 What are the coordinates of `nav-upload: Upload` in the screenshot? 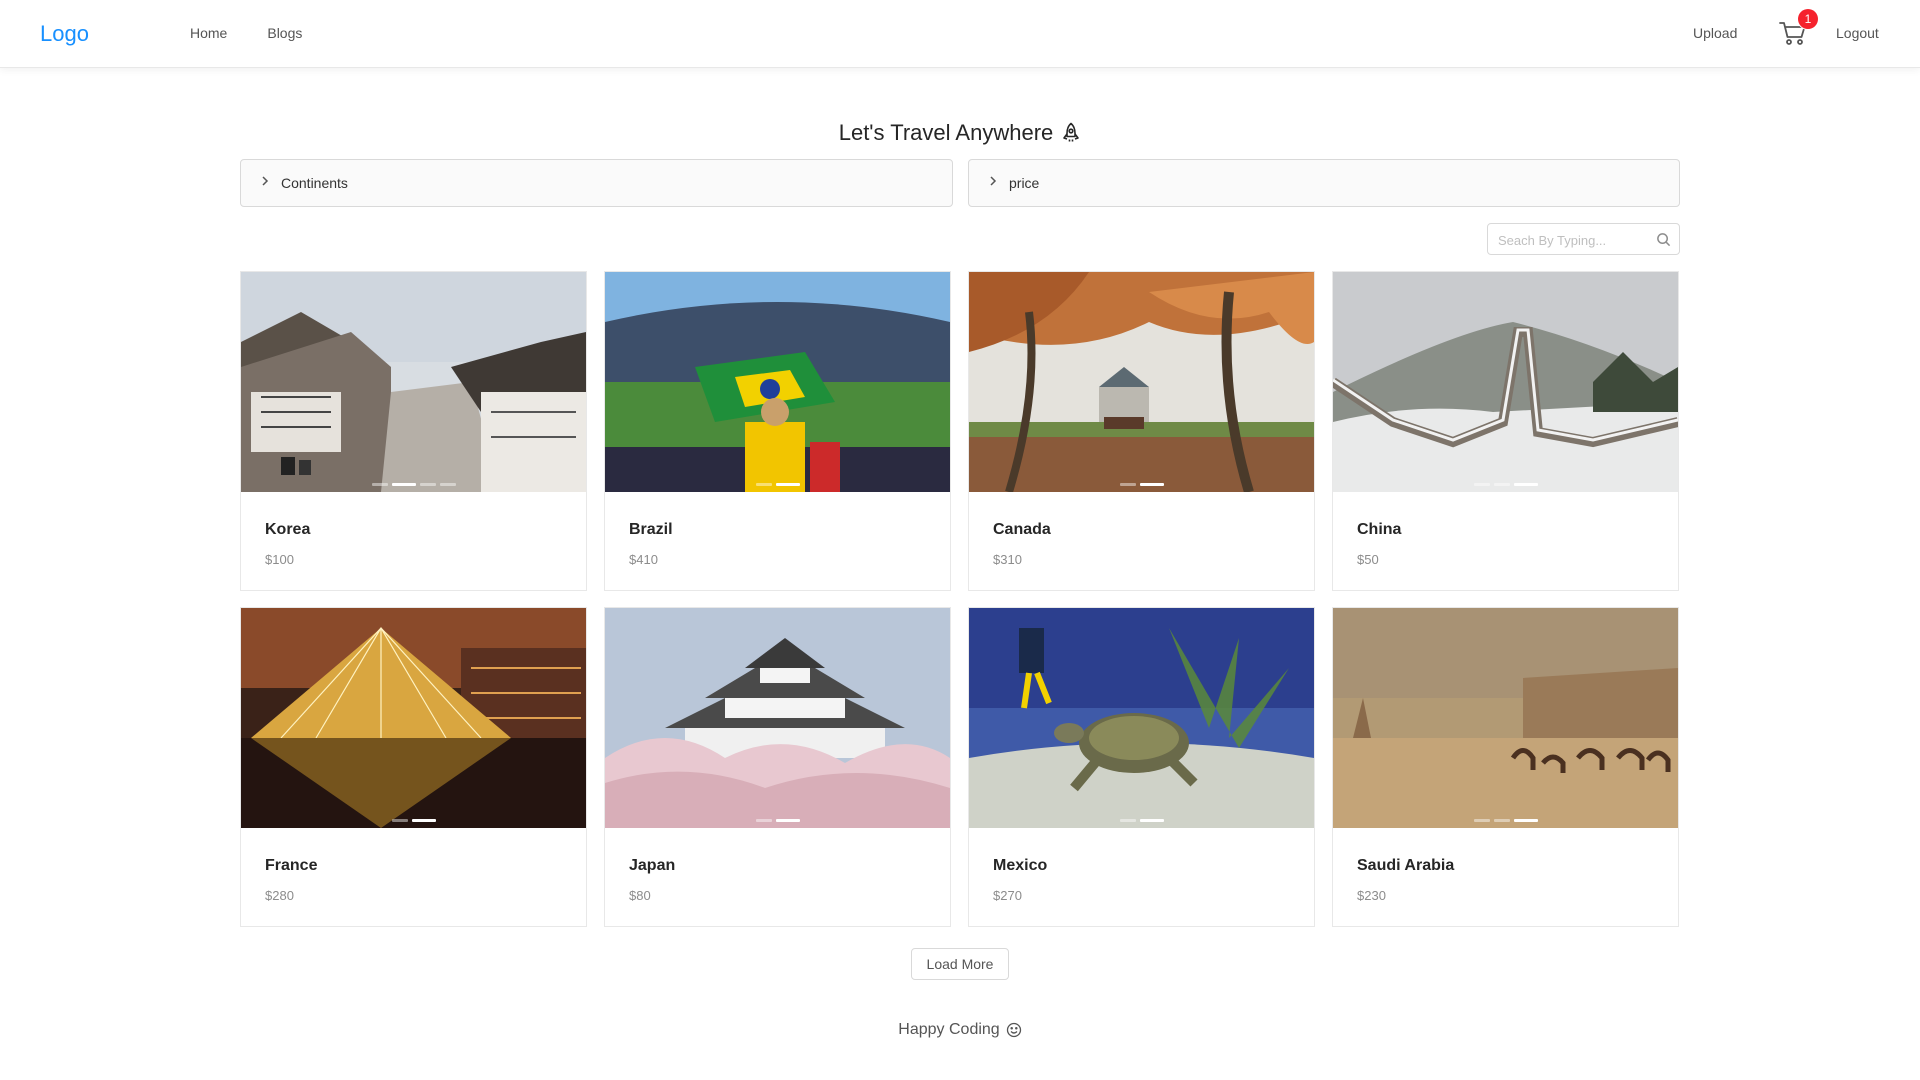 It's located at (1715, 33).